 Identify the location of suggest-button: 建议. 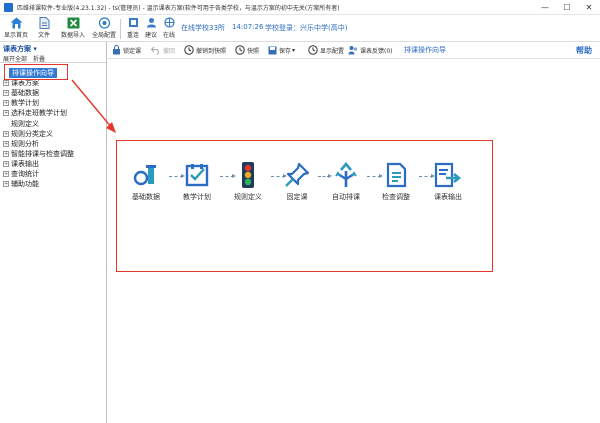
(151, 28).